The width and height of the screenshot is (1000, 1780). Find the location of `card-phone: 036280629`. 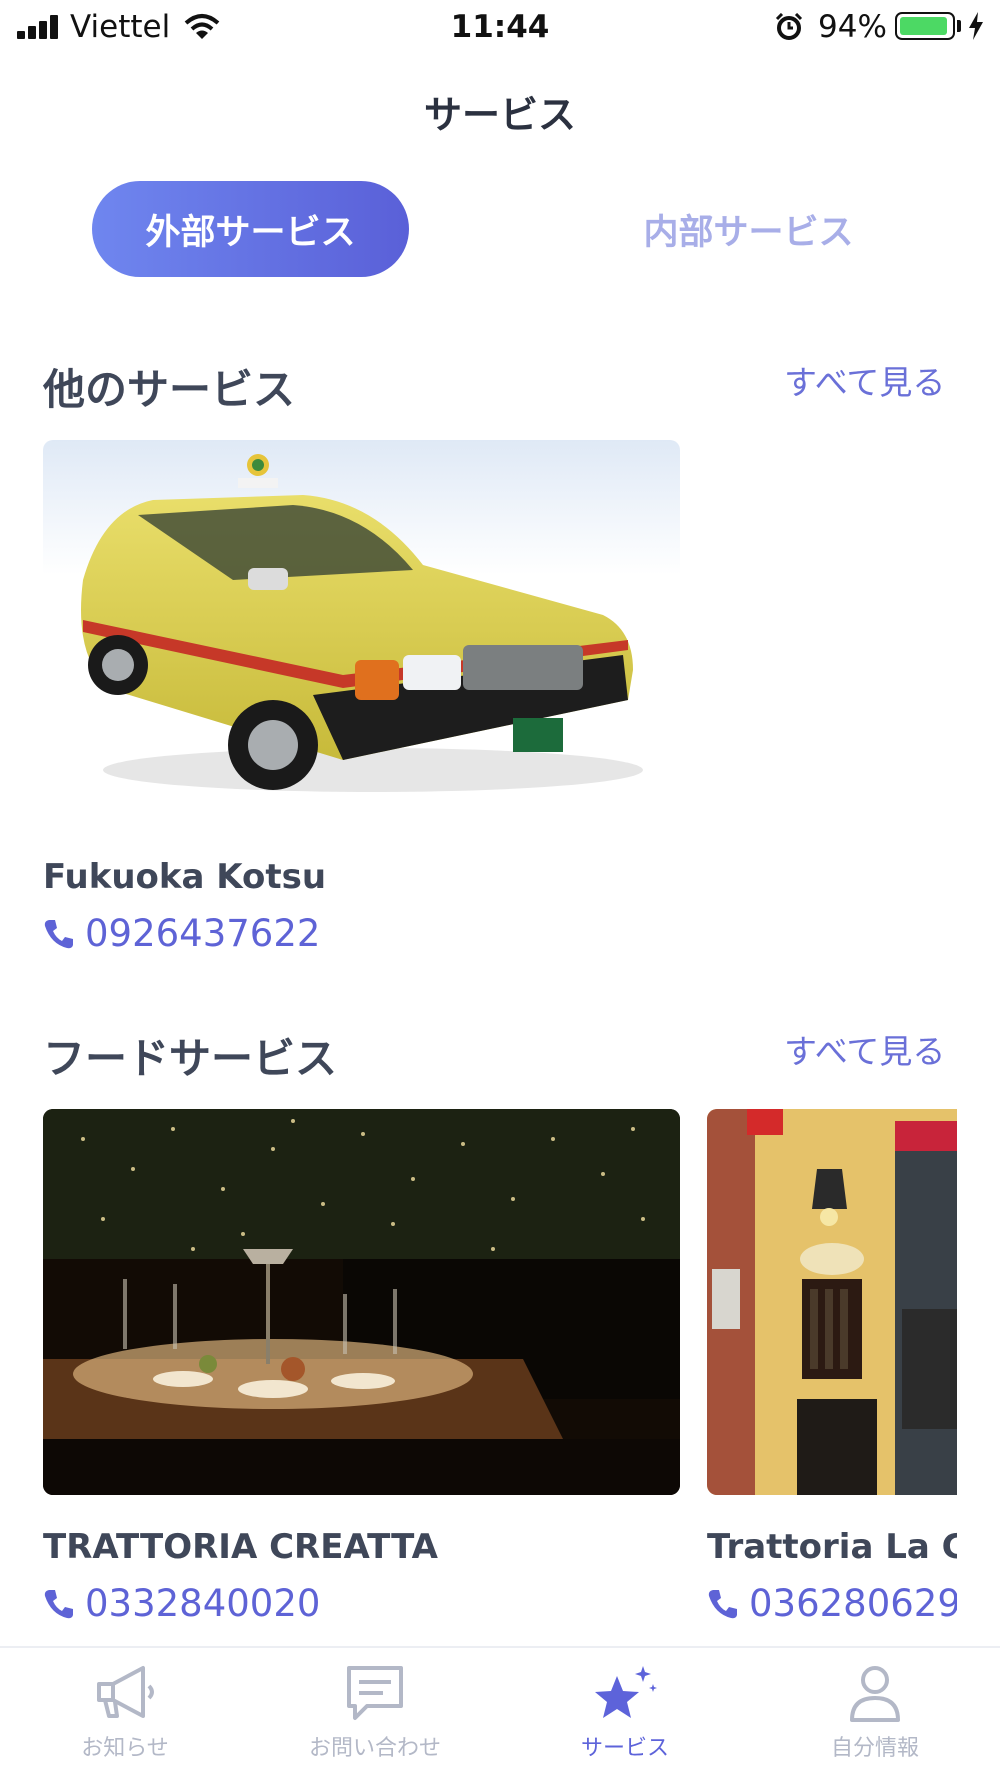

card-phone: 036280629 is located at coordinates (832, 1603).